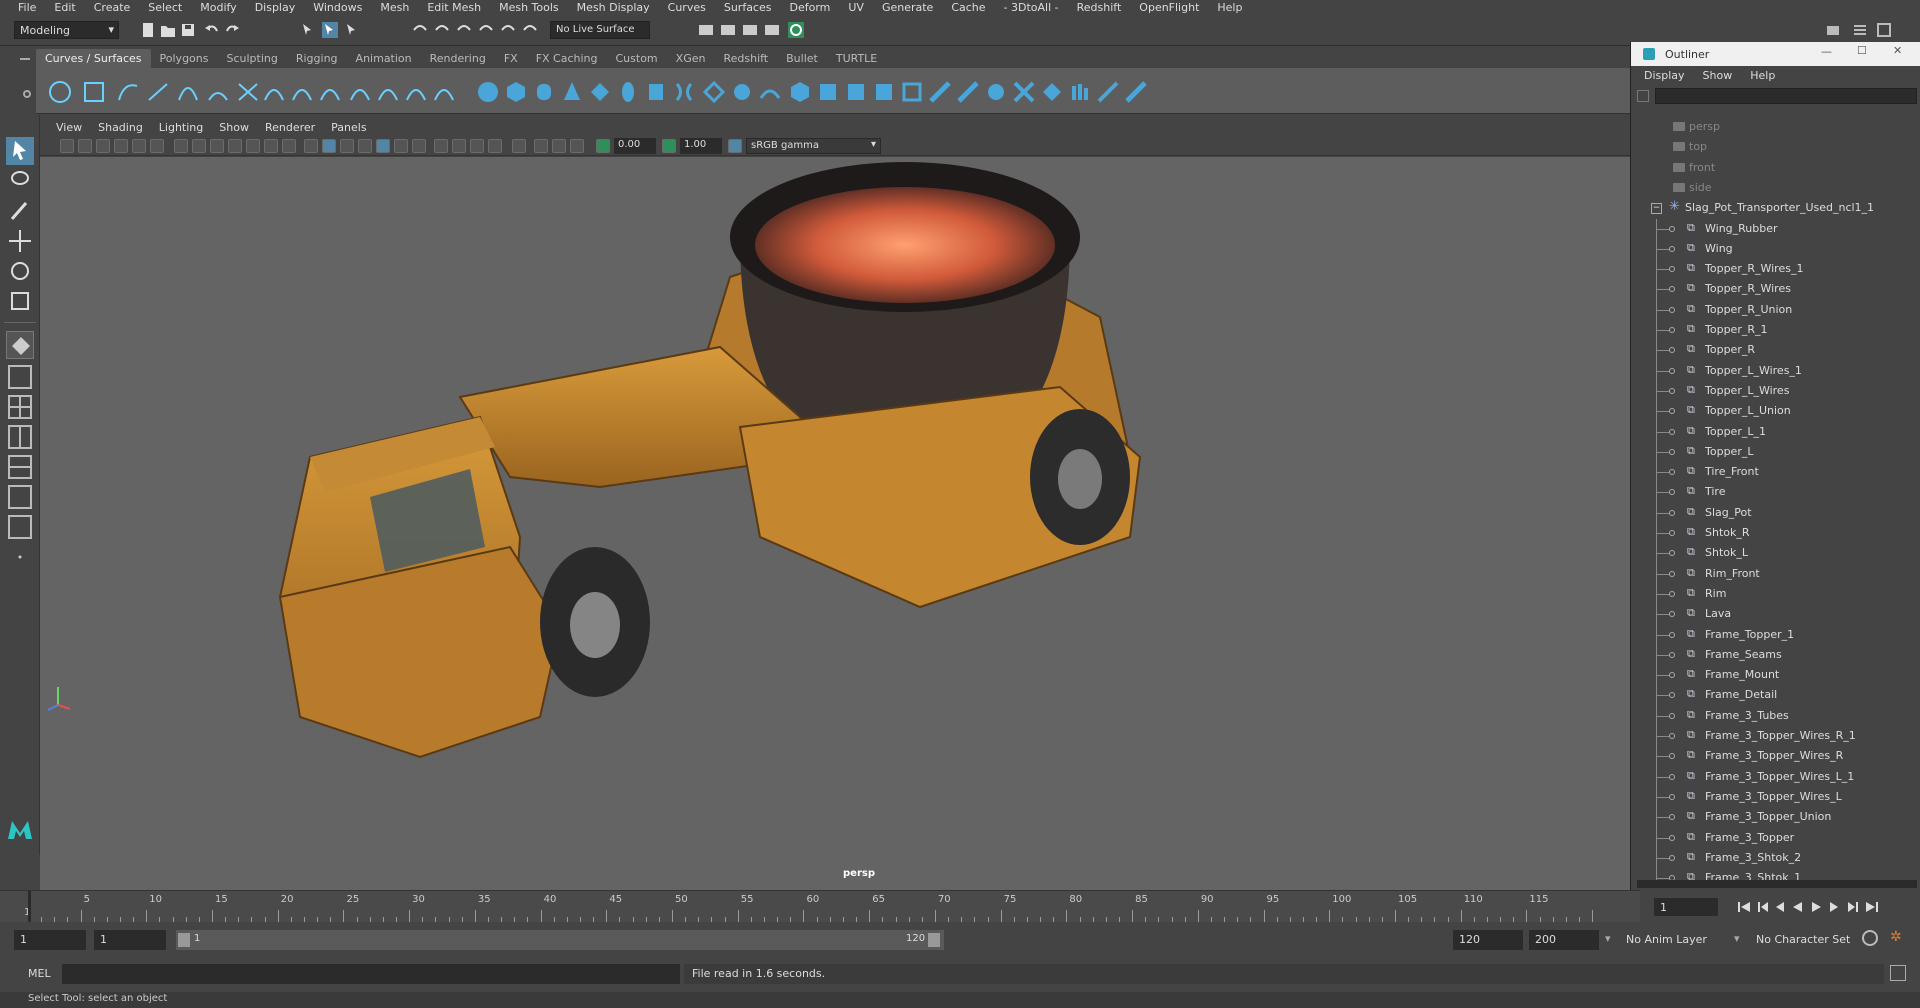 The height and width of the screenshot is (1008, 1920). I want to click on shelf-settings-icon, so click(27, 94).